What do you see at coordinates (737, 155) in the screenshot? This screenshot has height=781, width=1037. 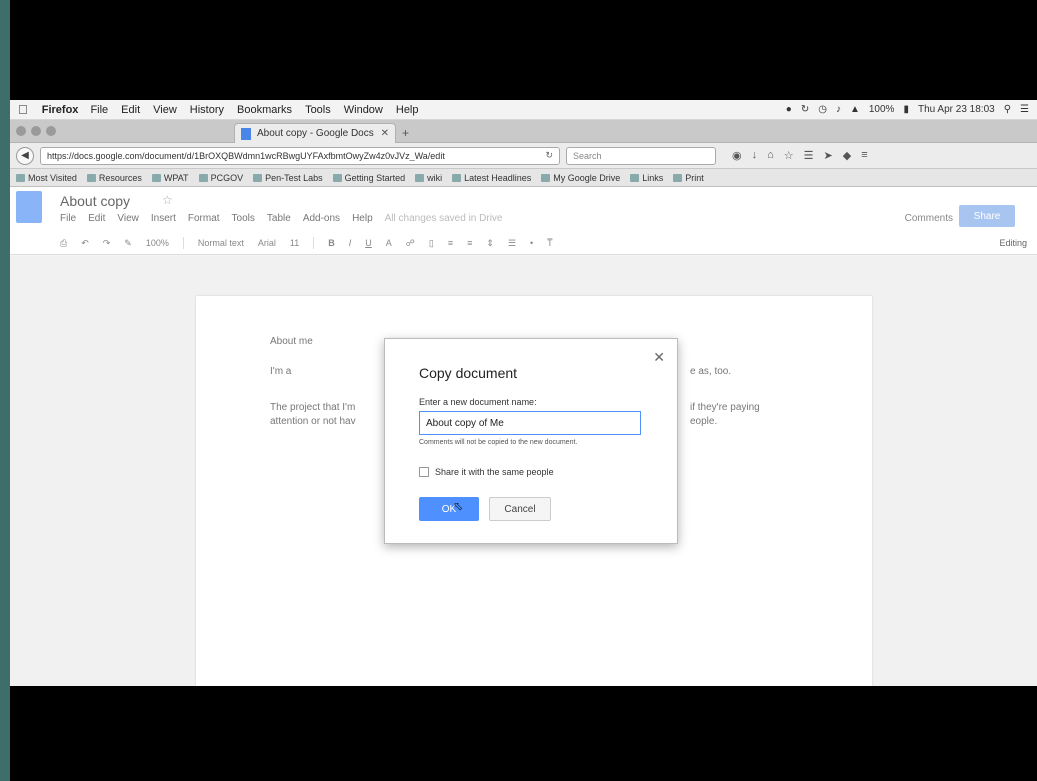 I see `pocket-icon: ◉` at bounding box center [737, 155].